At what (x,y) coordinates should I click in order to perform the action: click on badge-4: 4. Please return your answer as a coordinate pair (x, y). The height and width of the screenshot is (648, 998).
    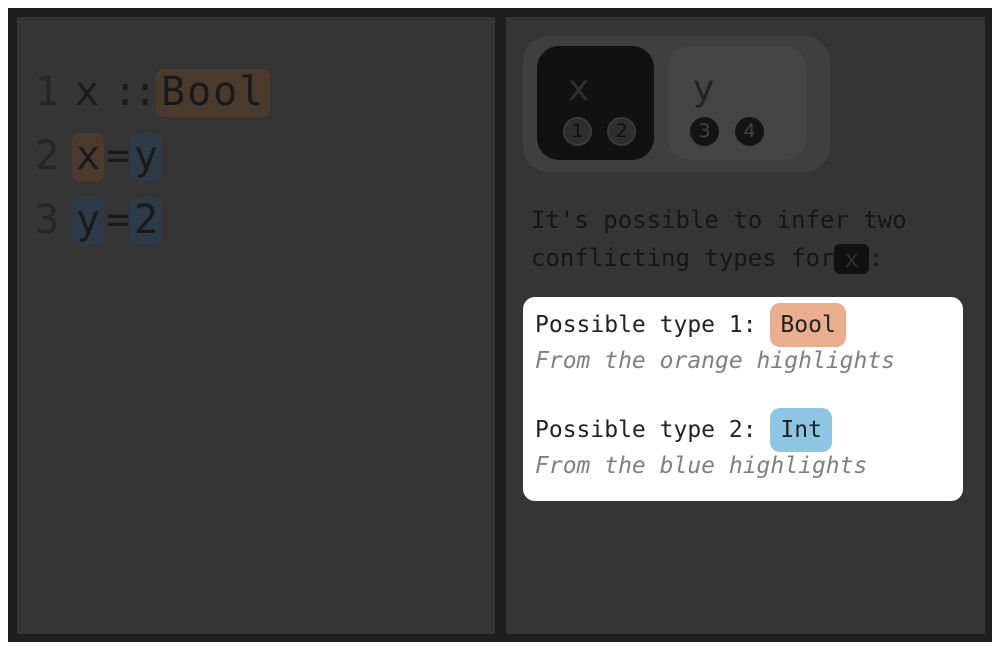
    Looking at the image, I should click on (749, 131).